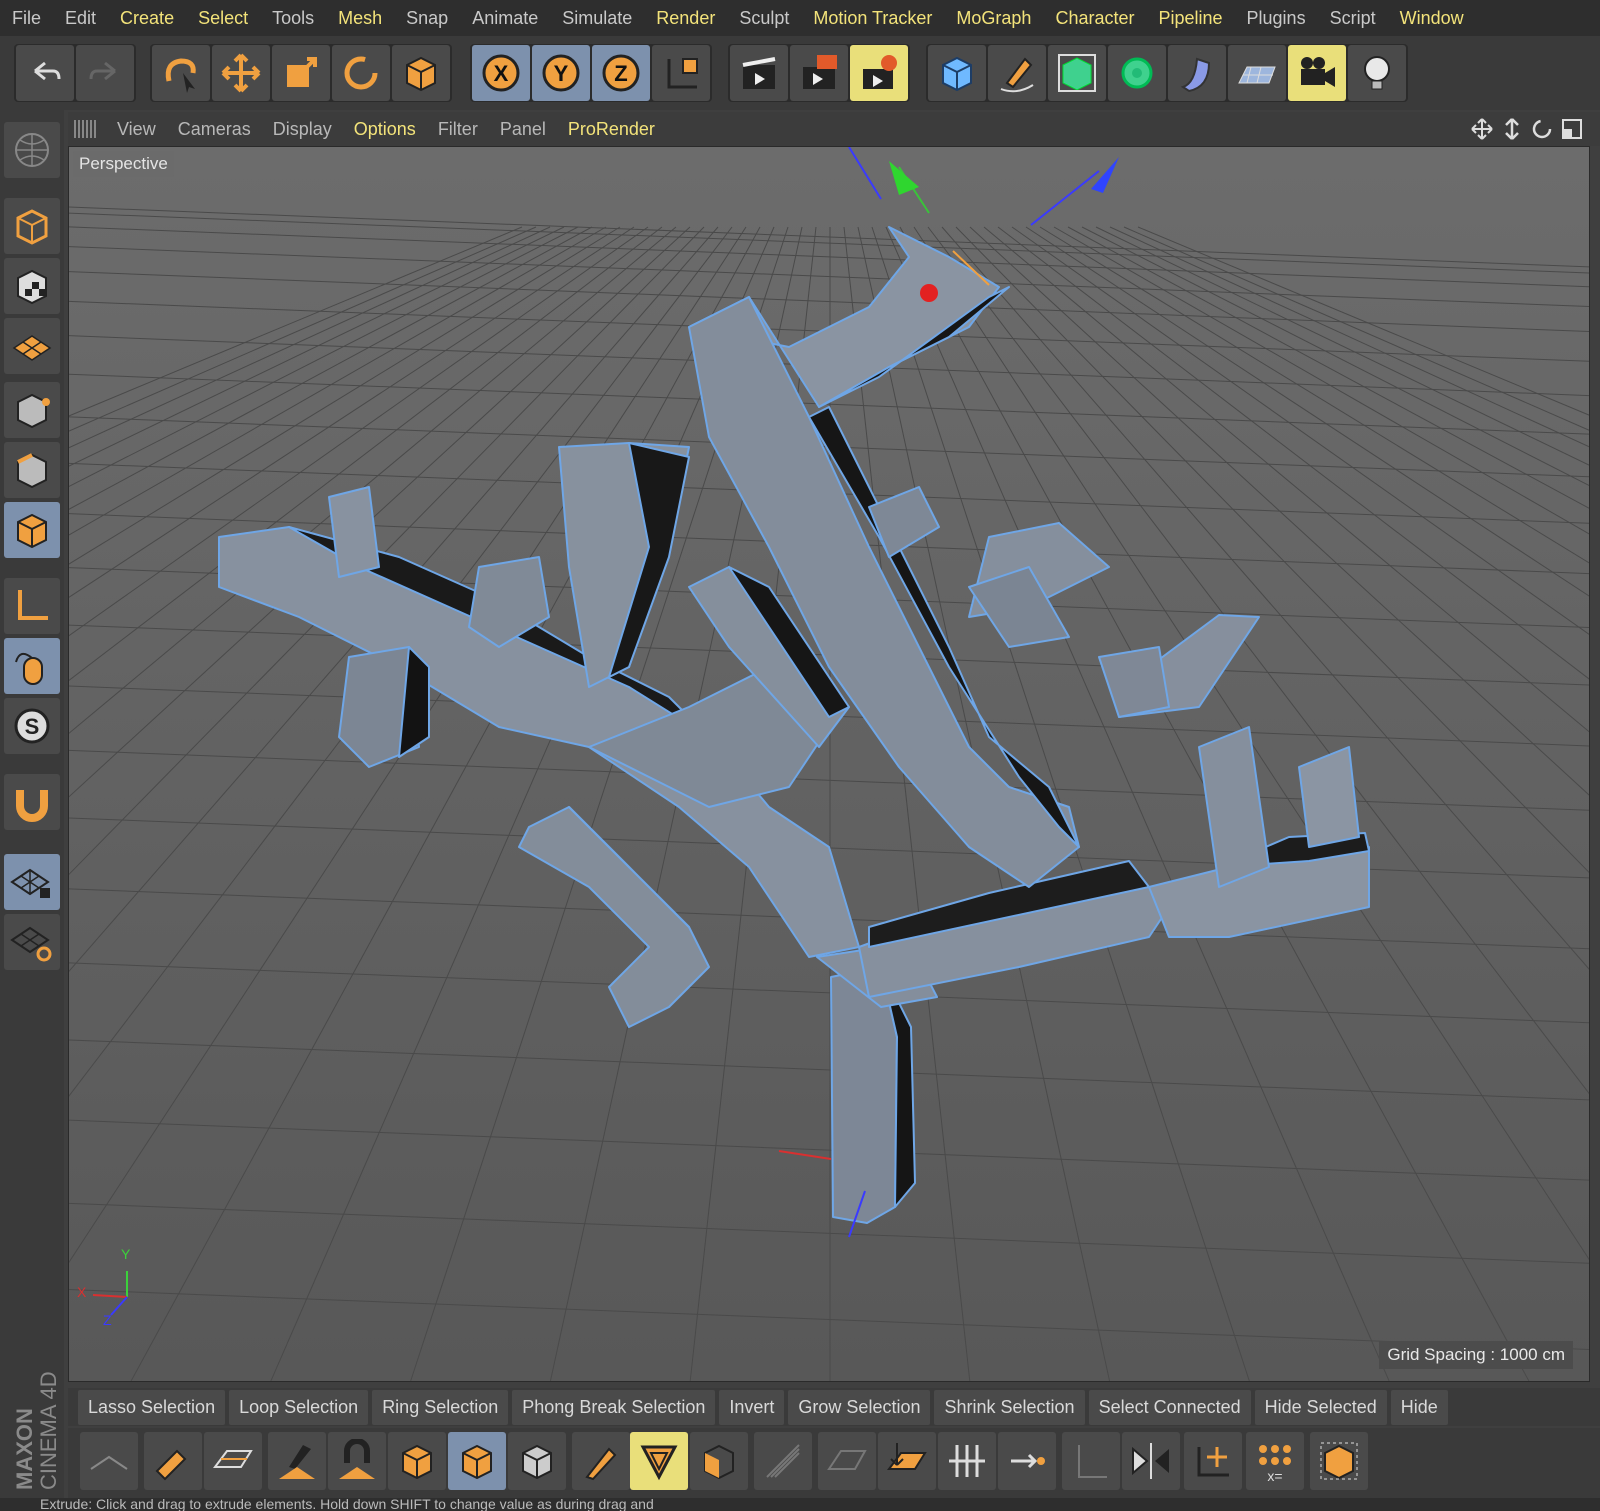 Image resolution: width=1600 pixels, height=1511 pixels. What do you see at coordinates (1512, 129) in the screenshot?
I see `zoom-view-icon` at bounding box center [1512, 129].